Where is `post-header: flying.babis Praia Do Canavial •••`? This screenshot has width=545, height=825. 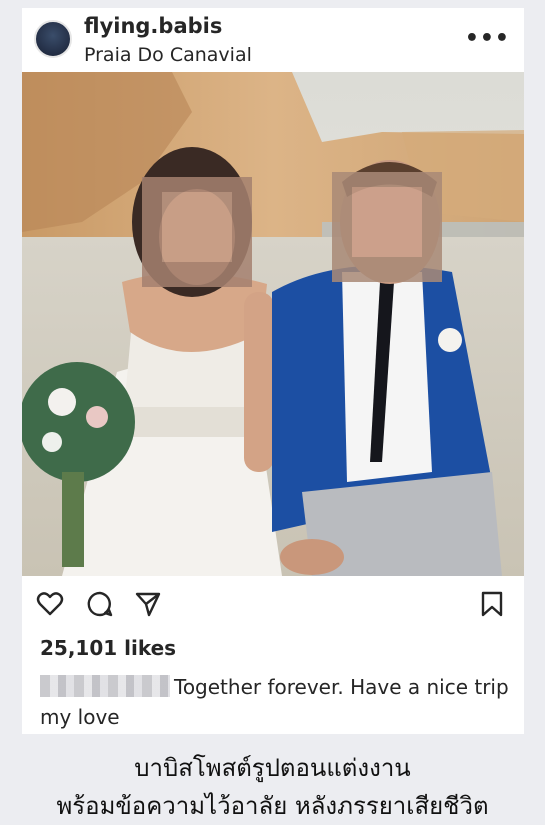 post-header: flying.babis Praia Do Canavial ••• is located at coordinates (273, 40).